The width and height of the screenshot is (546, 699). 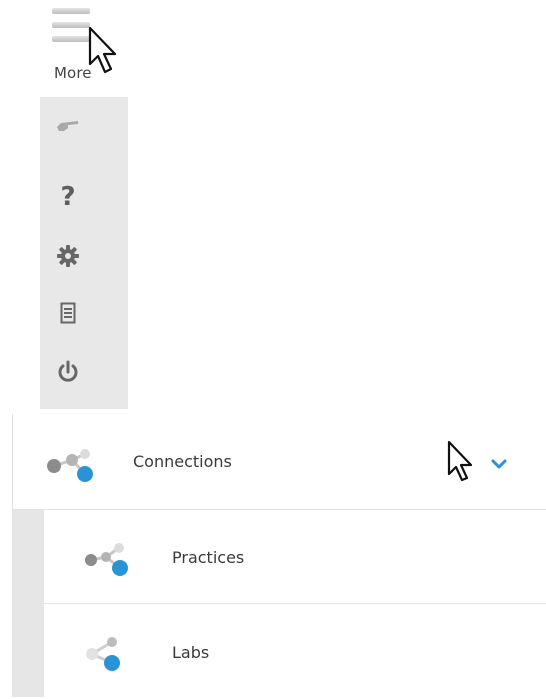 What do you see at coordinates (295, 652) in the screenshot?
I see `nav-item-labs: Labs` at bounding box center [295, 652].